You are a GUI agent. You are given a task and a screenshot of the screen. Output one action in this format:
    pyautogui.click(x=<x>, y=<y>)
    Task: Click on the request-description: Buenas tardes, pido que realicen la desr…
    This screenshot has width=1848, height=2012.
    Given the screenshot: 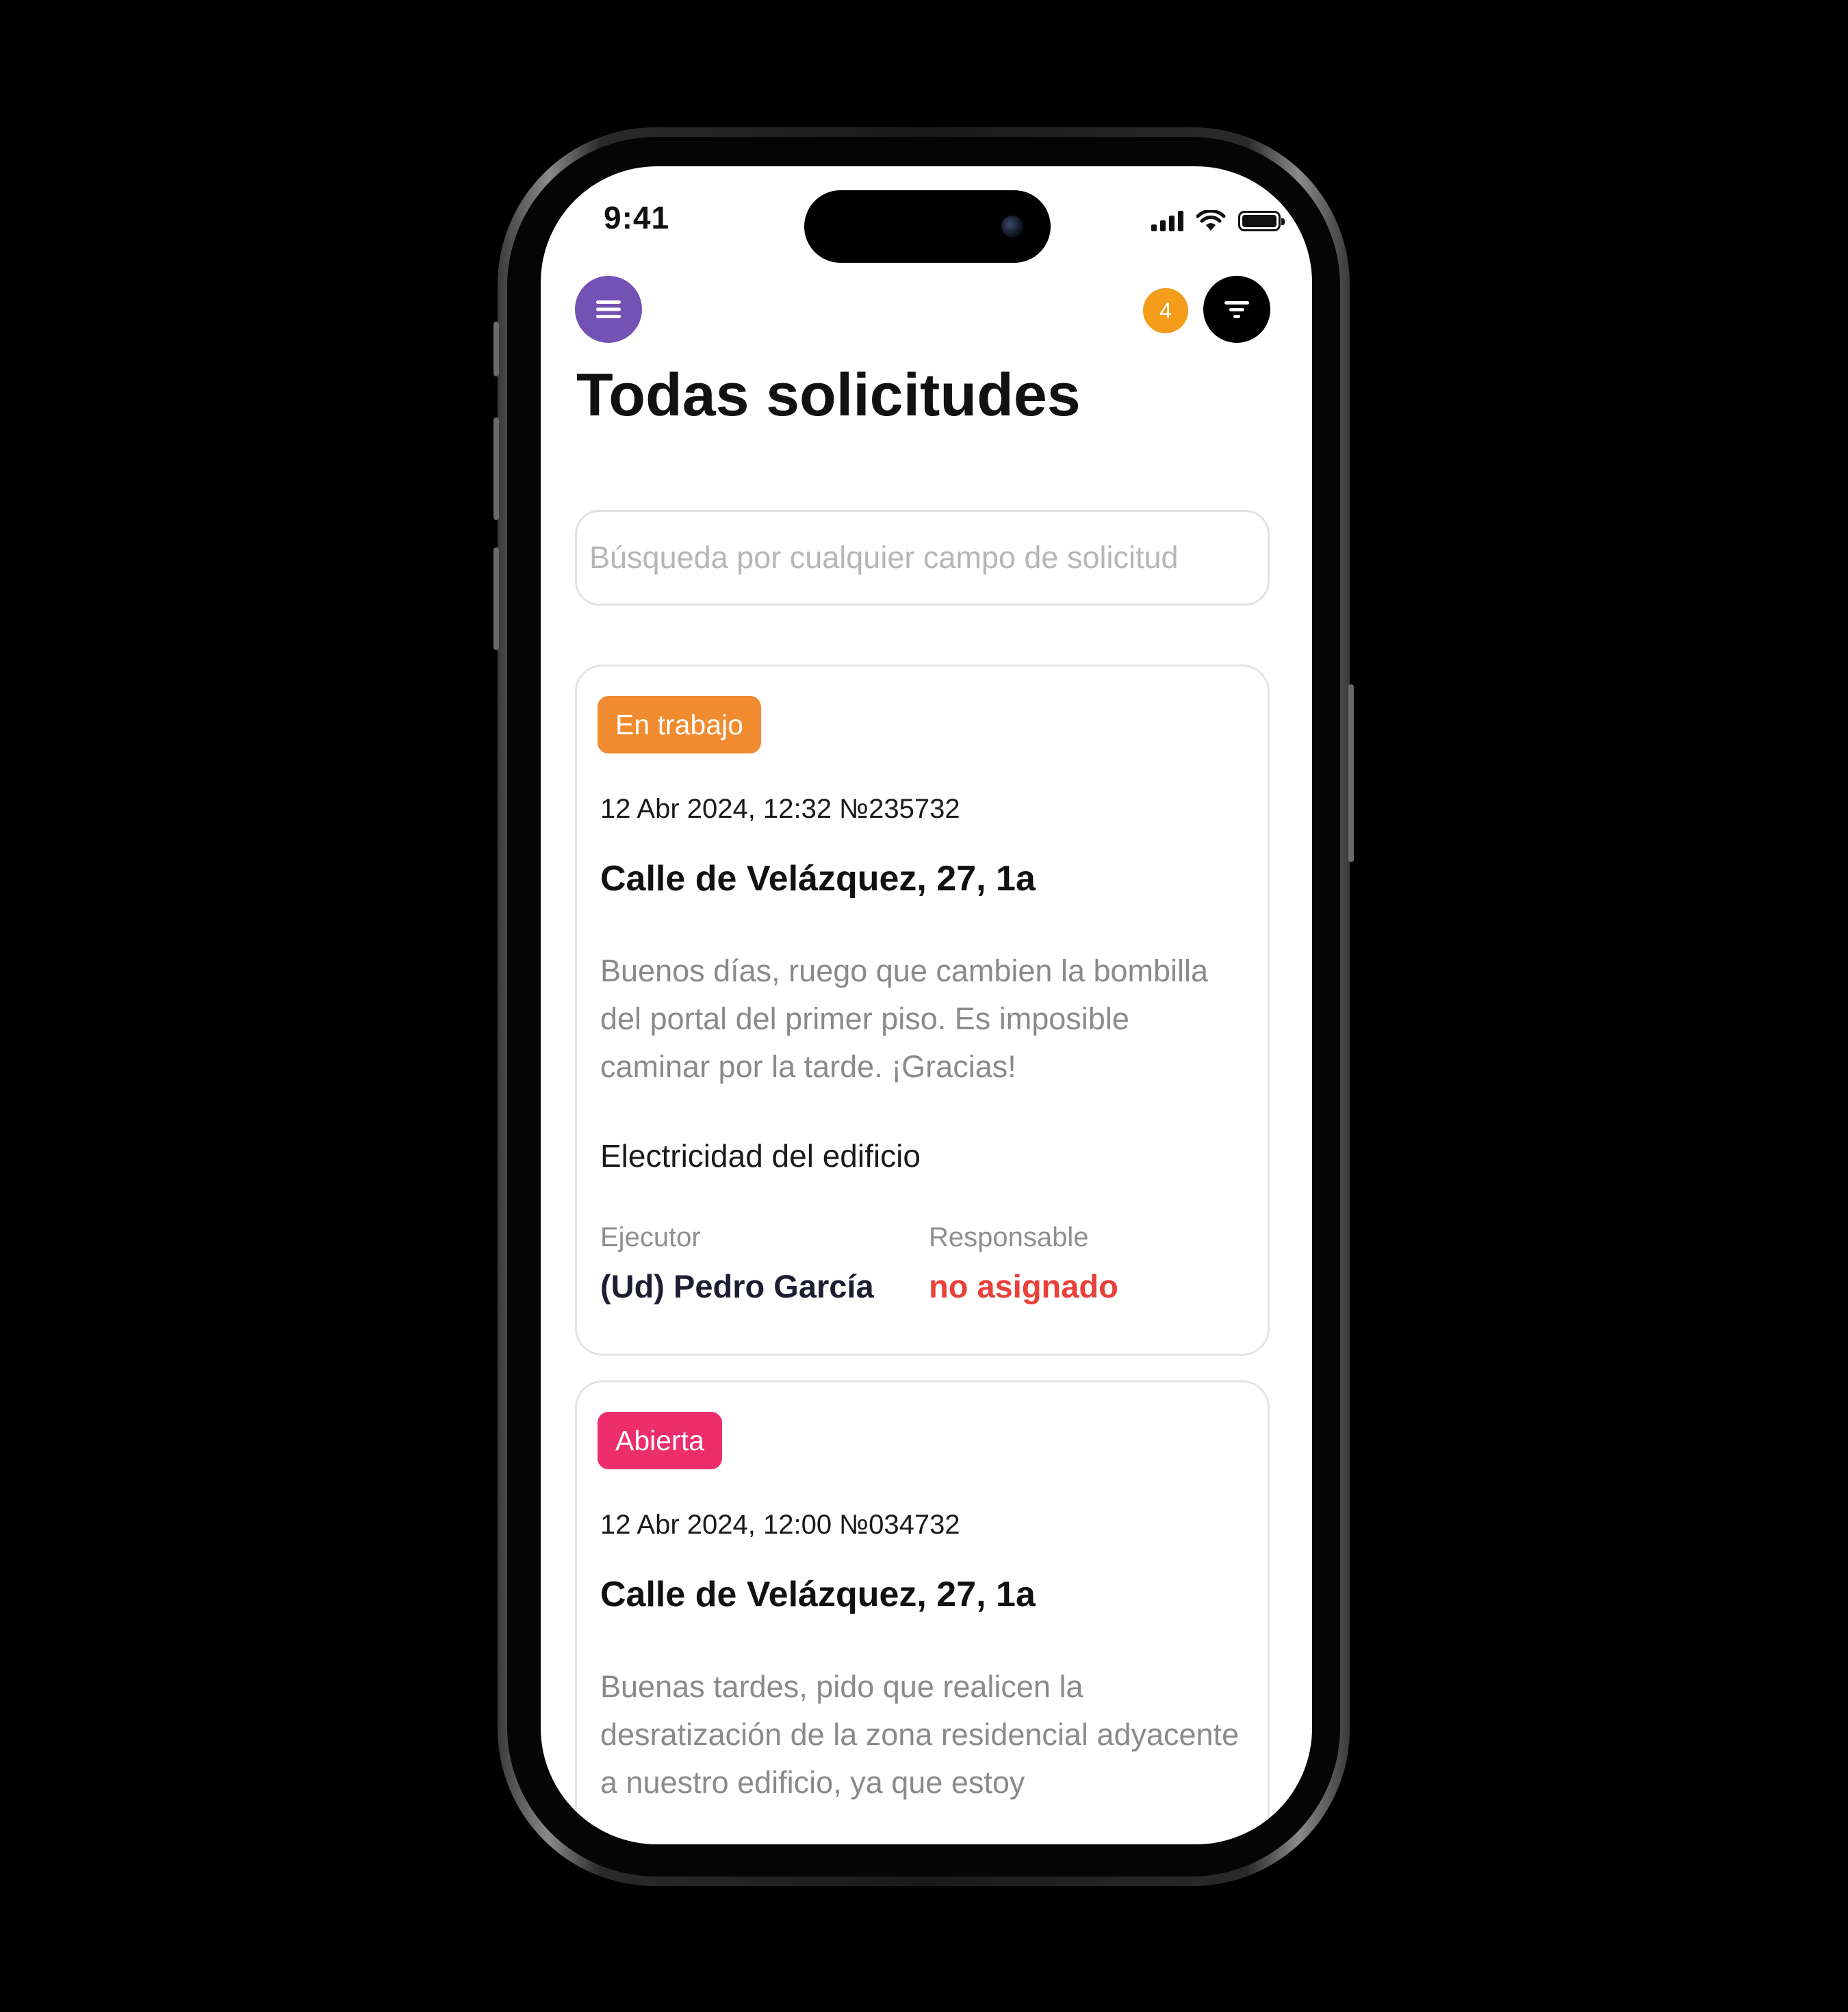 What is the action you would take?
    pyautogui.click(x=920, y=1734)
    